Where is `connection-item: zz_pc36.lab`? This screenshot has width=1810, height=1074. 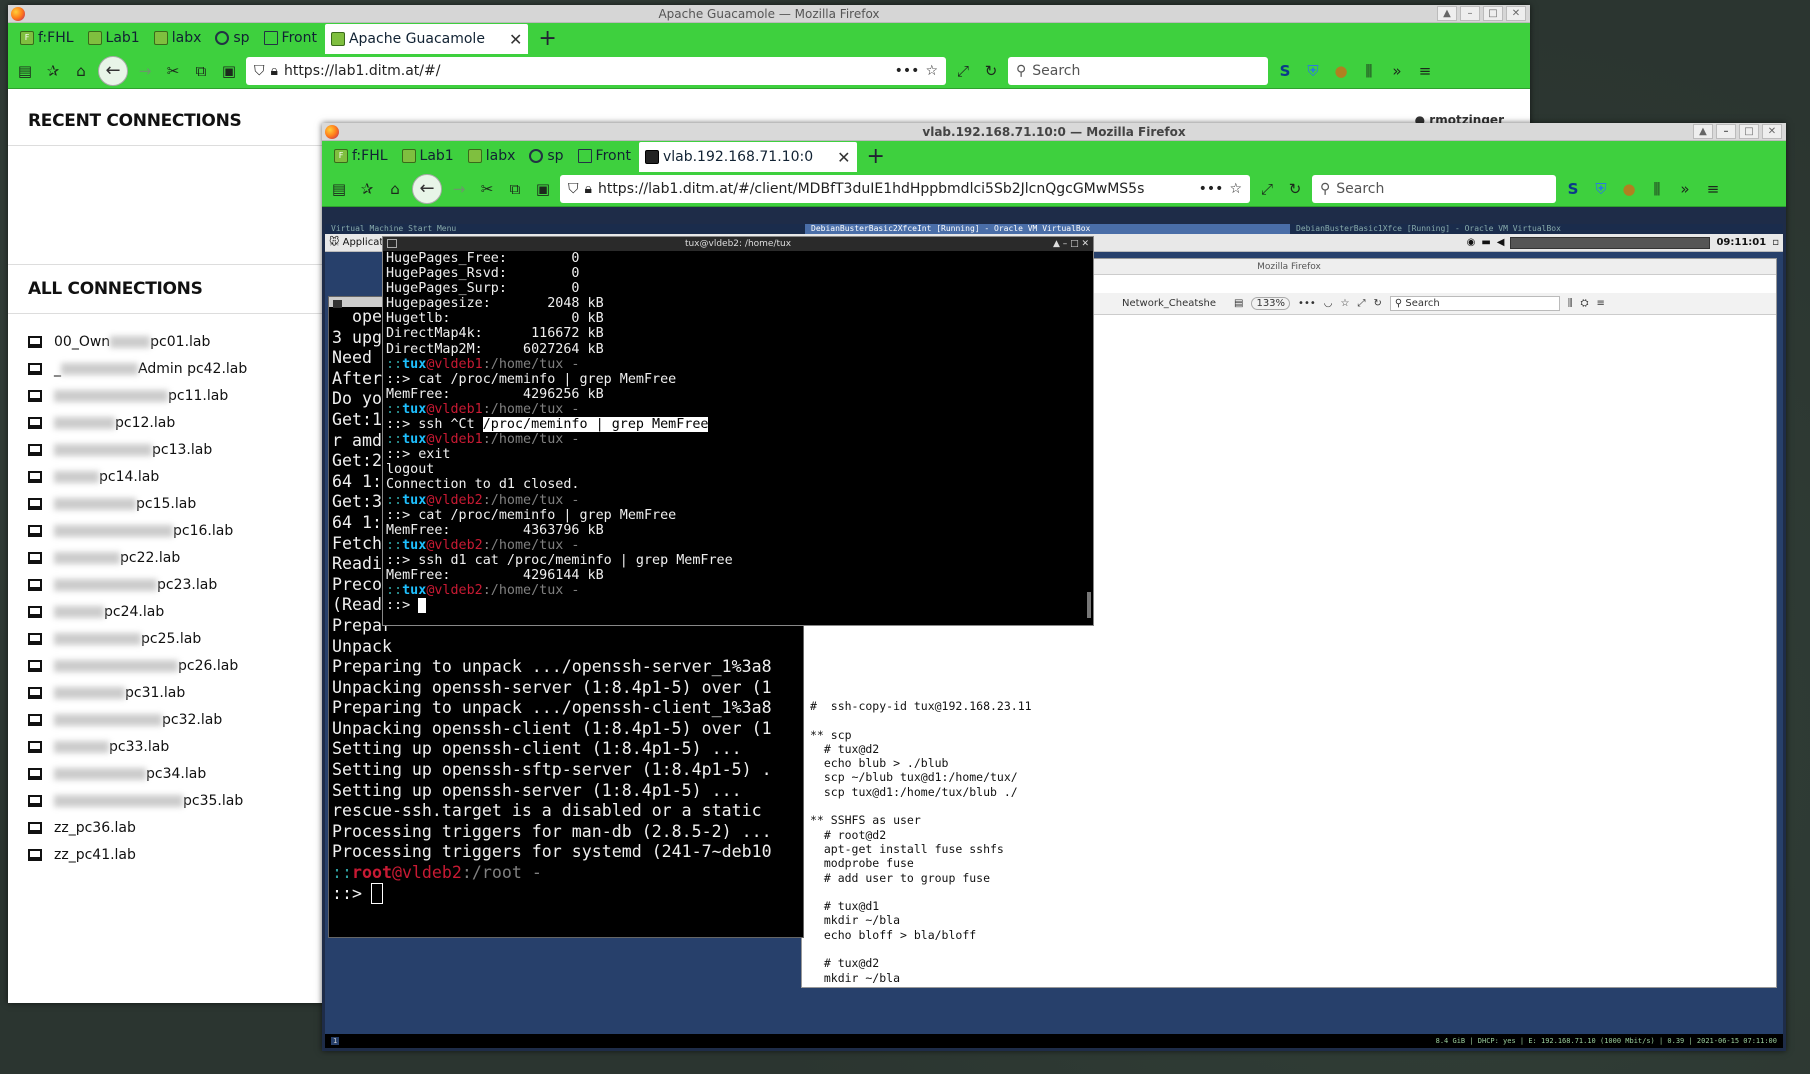 connection-item: zz_pc36.lab is located at coordinates (165, 827).